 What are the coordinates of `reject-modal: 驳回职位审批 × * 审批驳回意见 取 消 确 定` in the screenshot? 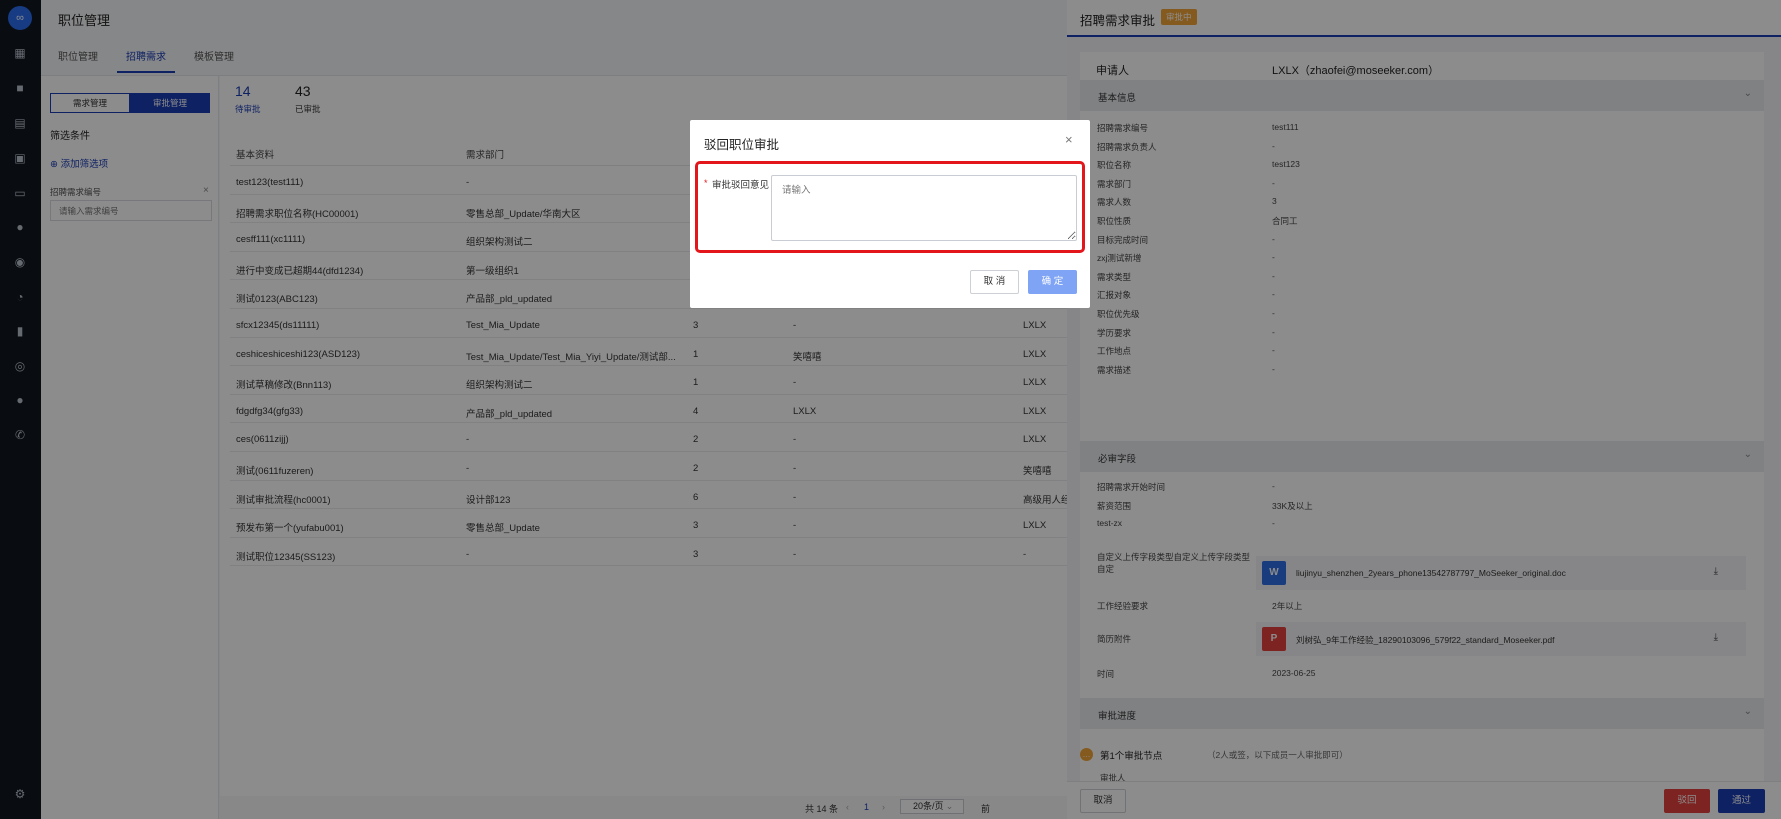 It's located at (890, 214).